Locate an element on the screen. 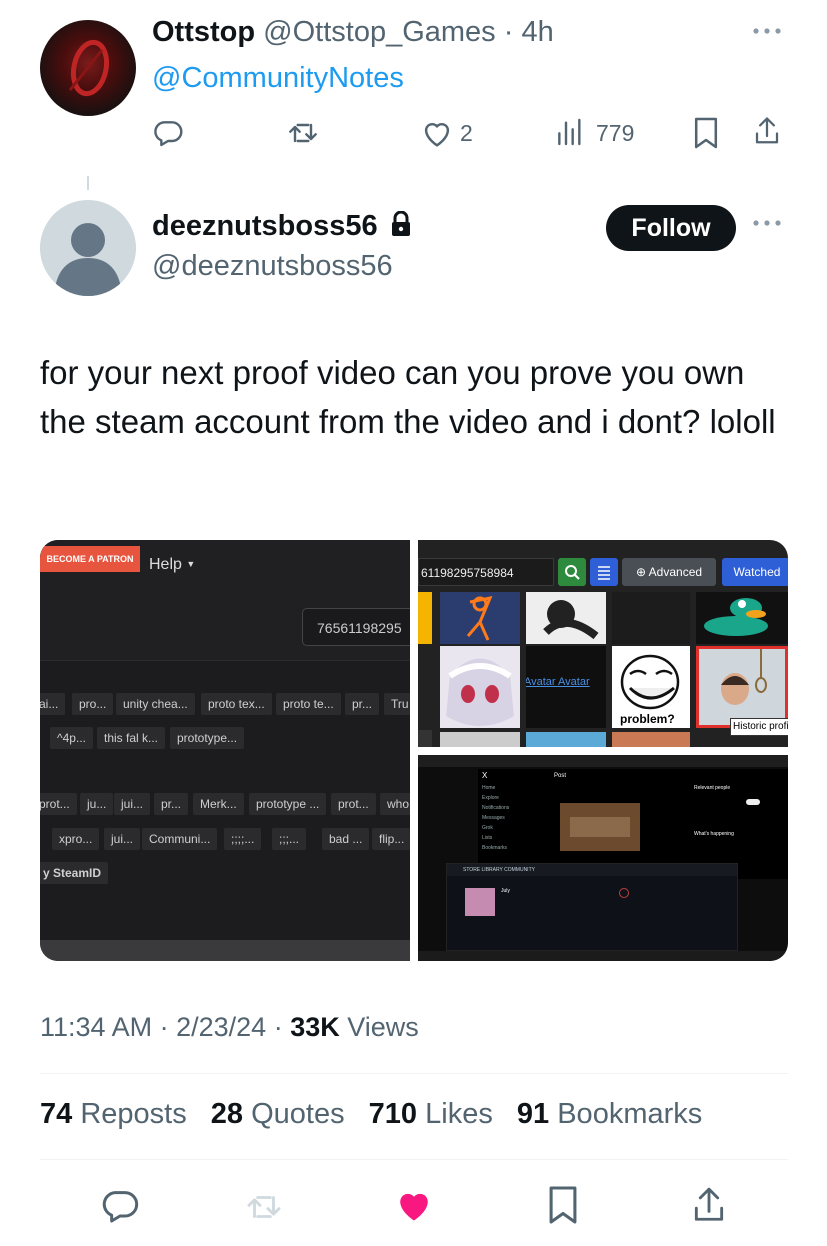 Image resolution: width=827 pixels, height=1246 pixels. reply-time: 4h is located at coordinates (537, 32).